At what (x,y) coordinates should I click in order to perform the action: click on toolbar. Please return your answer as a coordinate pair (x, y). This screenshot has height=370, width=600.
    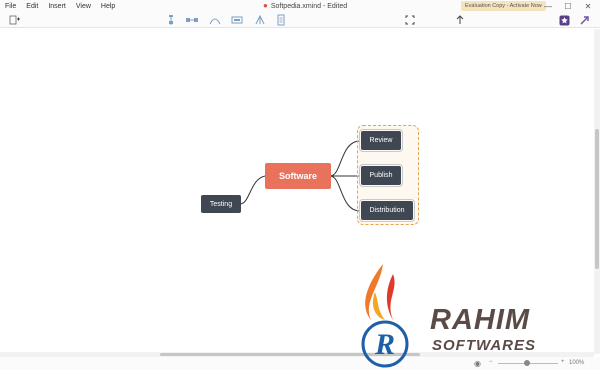
    Looking at the image, I should click on (300, 20).